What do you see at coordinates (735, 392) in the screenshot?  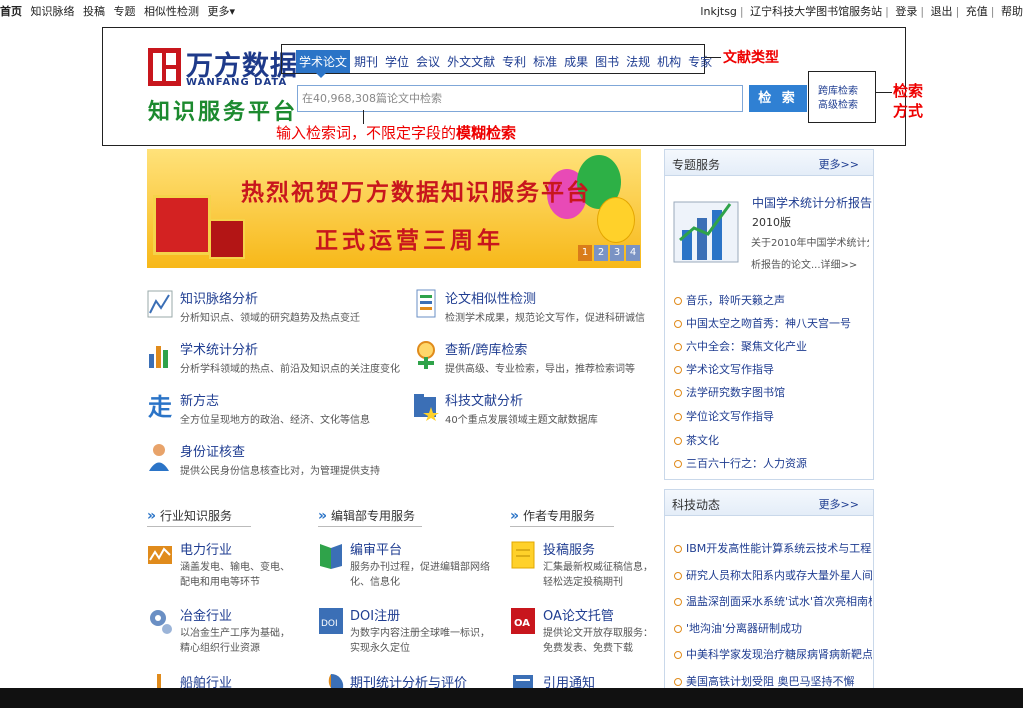 I see `special-item-text: 法学研究数字图书馆` at bounding box center [735, 392].